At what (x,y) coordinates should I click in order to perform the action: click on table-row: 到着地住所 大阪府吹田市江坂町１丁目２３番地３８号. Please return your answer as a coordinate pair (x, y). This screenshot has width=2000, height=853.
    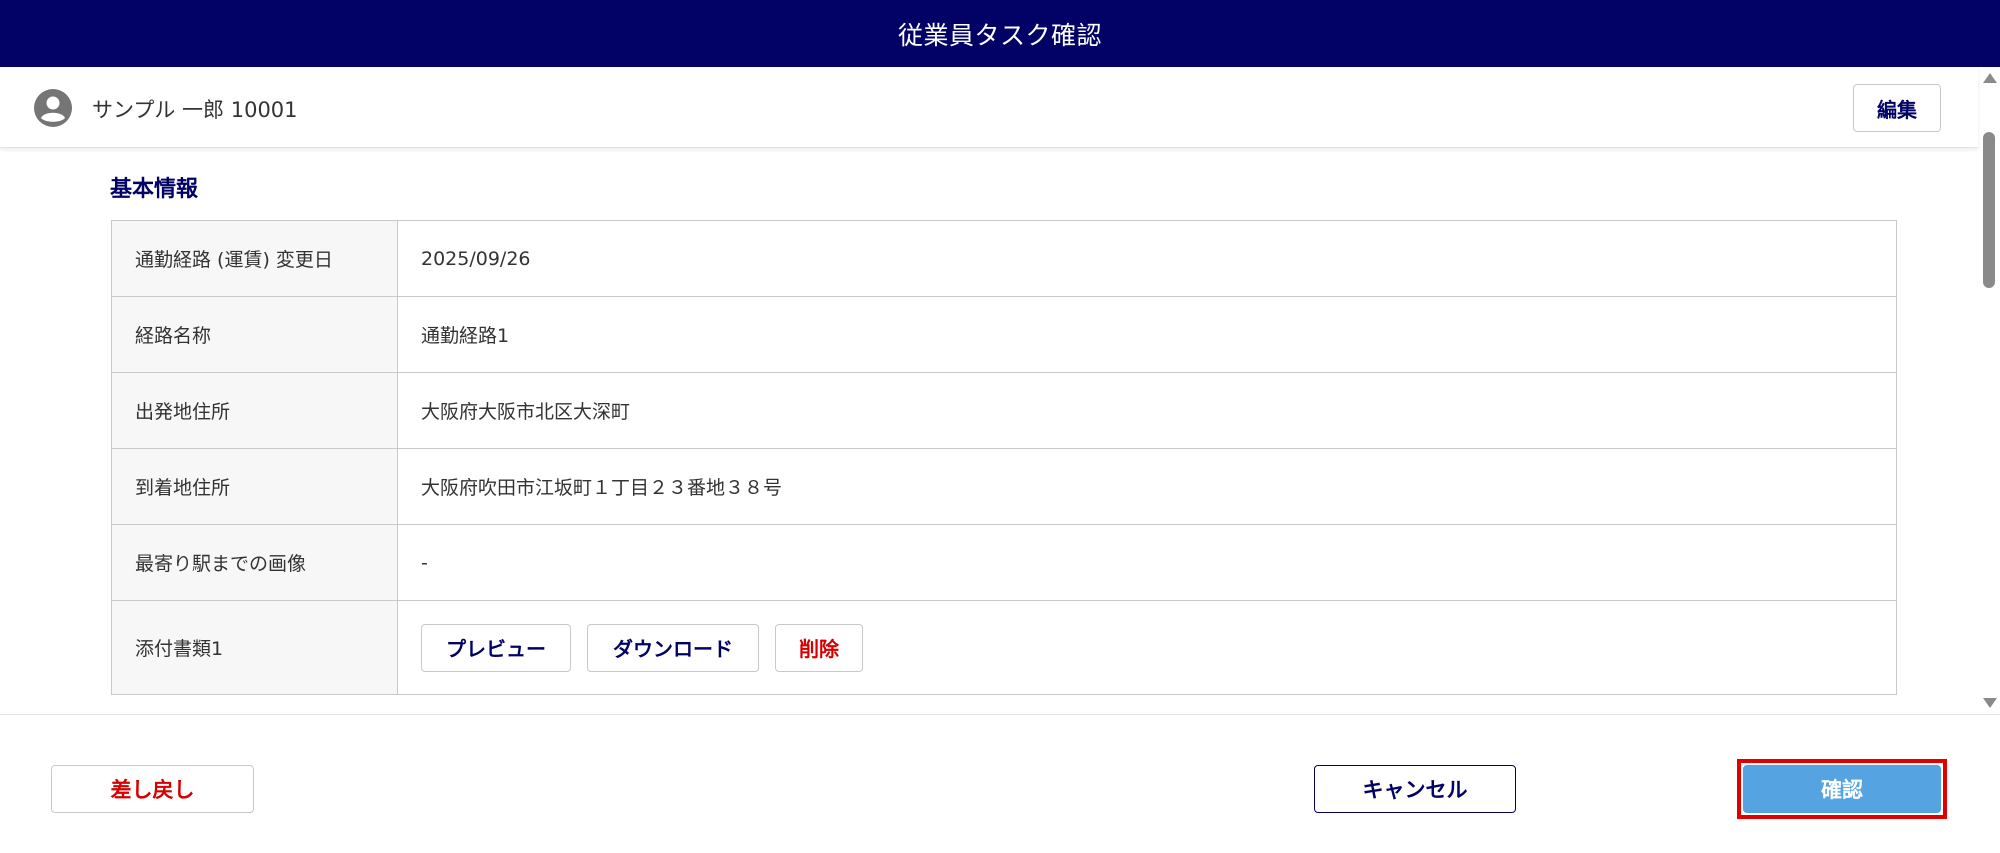
    Looking at the image, I should click on (1004, 487).